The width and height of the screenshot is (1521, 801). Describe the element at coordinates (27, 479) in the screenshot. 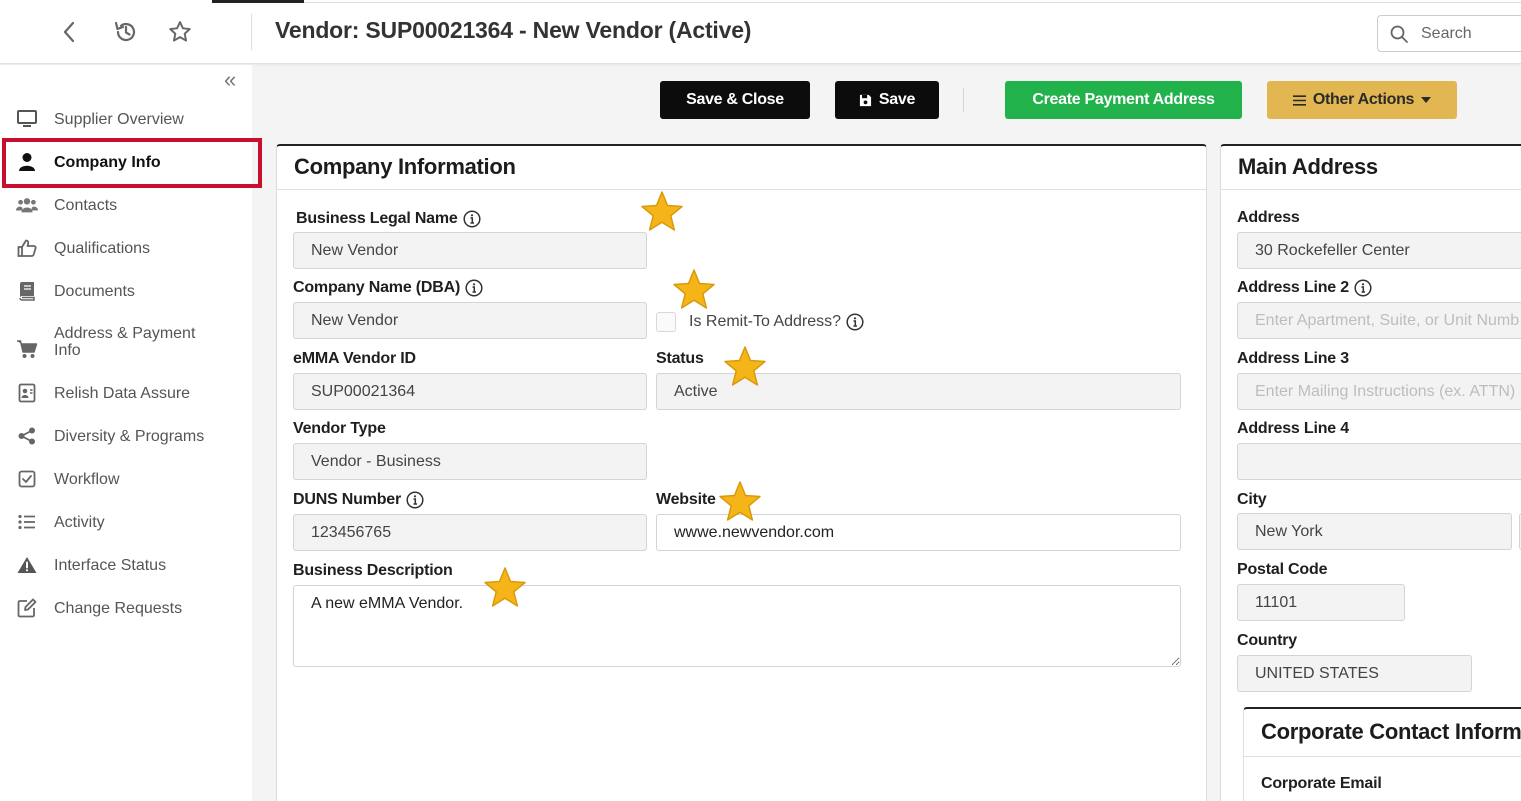

I see `check-square-icon` at that location.